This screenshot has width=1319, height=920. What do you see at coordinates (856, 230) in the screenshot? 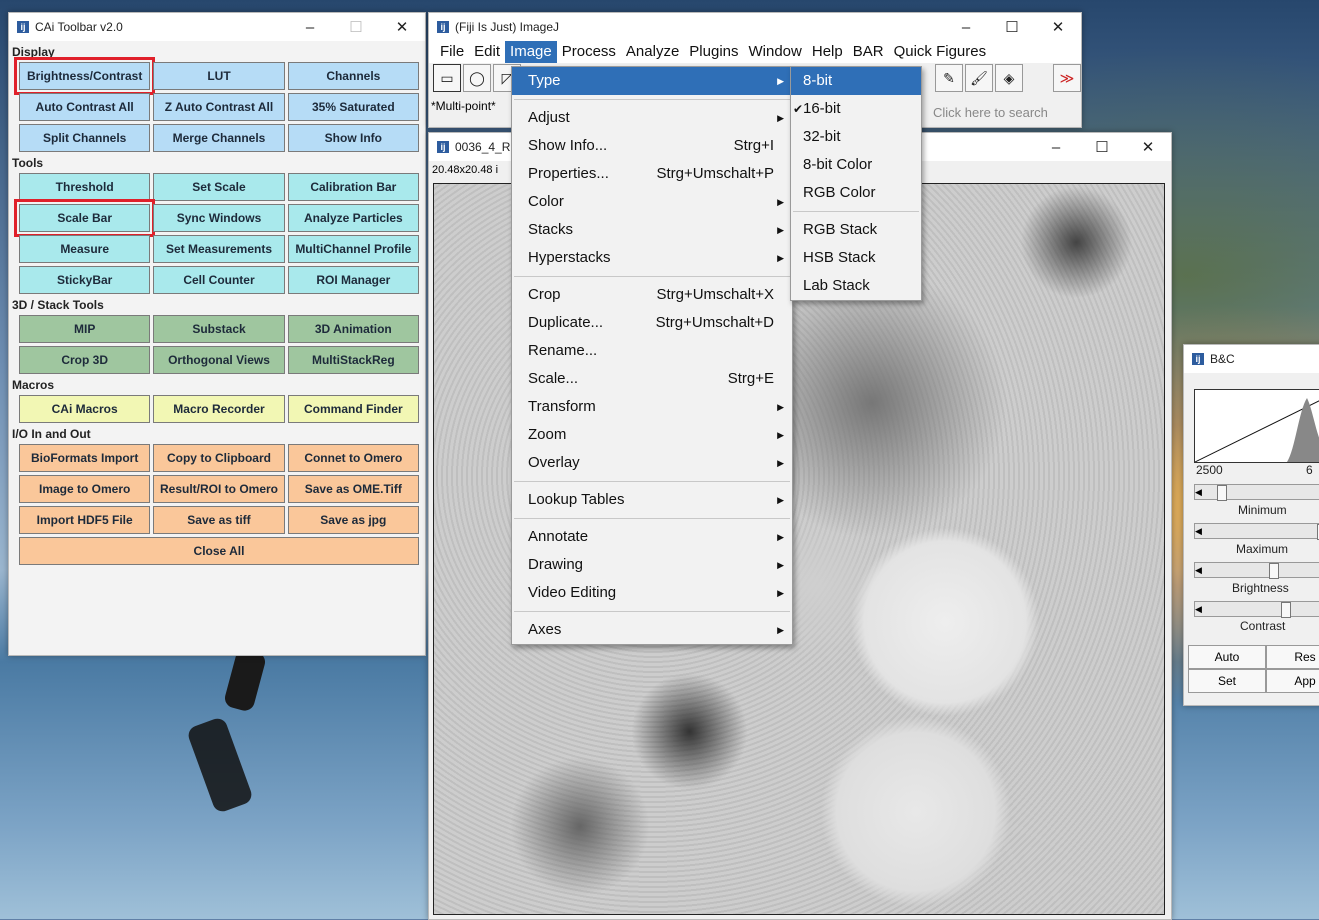
I see `type-item-rgb-stack: RGB Stack` at bounding box center [856, 230].